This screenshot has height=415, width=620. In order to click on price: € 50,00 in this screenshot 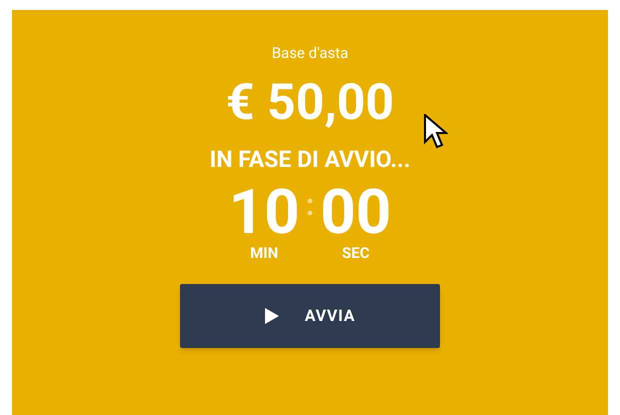, I will do `click(310, 103)`.